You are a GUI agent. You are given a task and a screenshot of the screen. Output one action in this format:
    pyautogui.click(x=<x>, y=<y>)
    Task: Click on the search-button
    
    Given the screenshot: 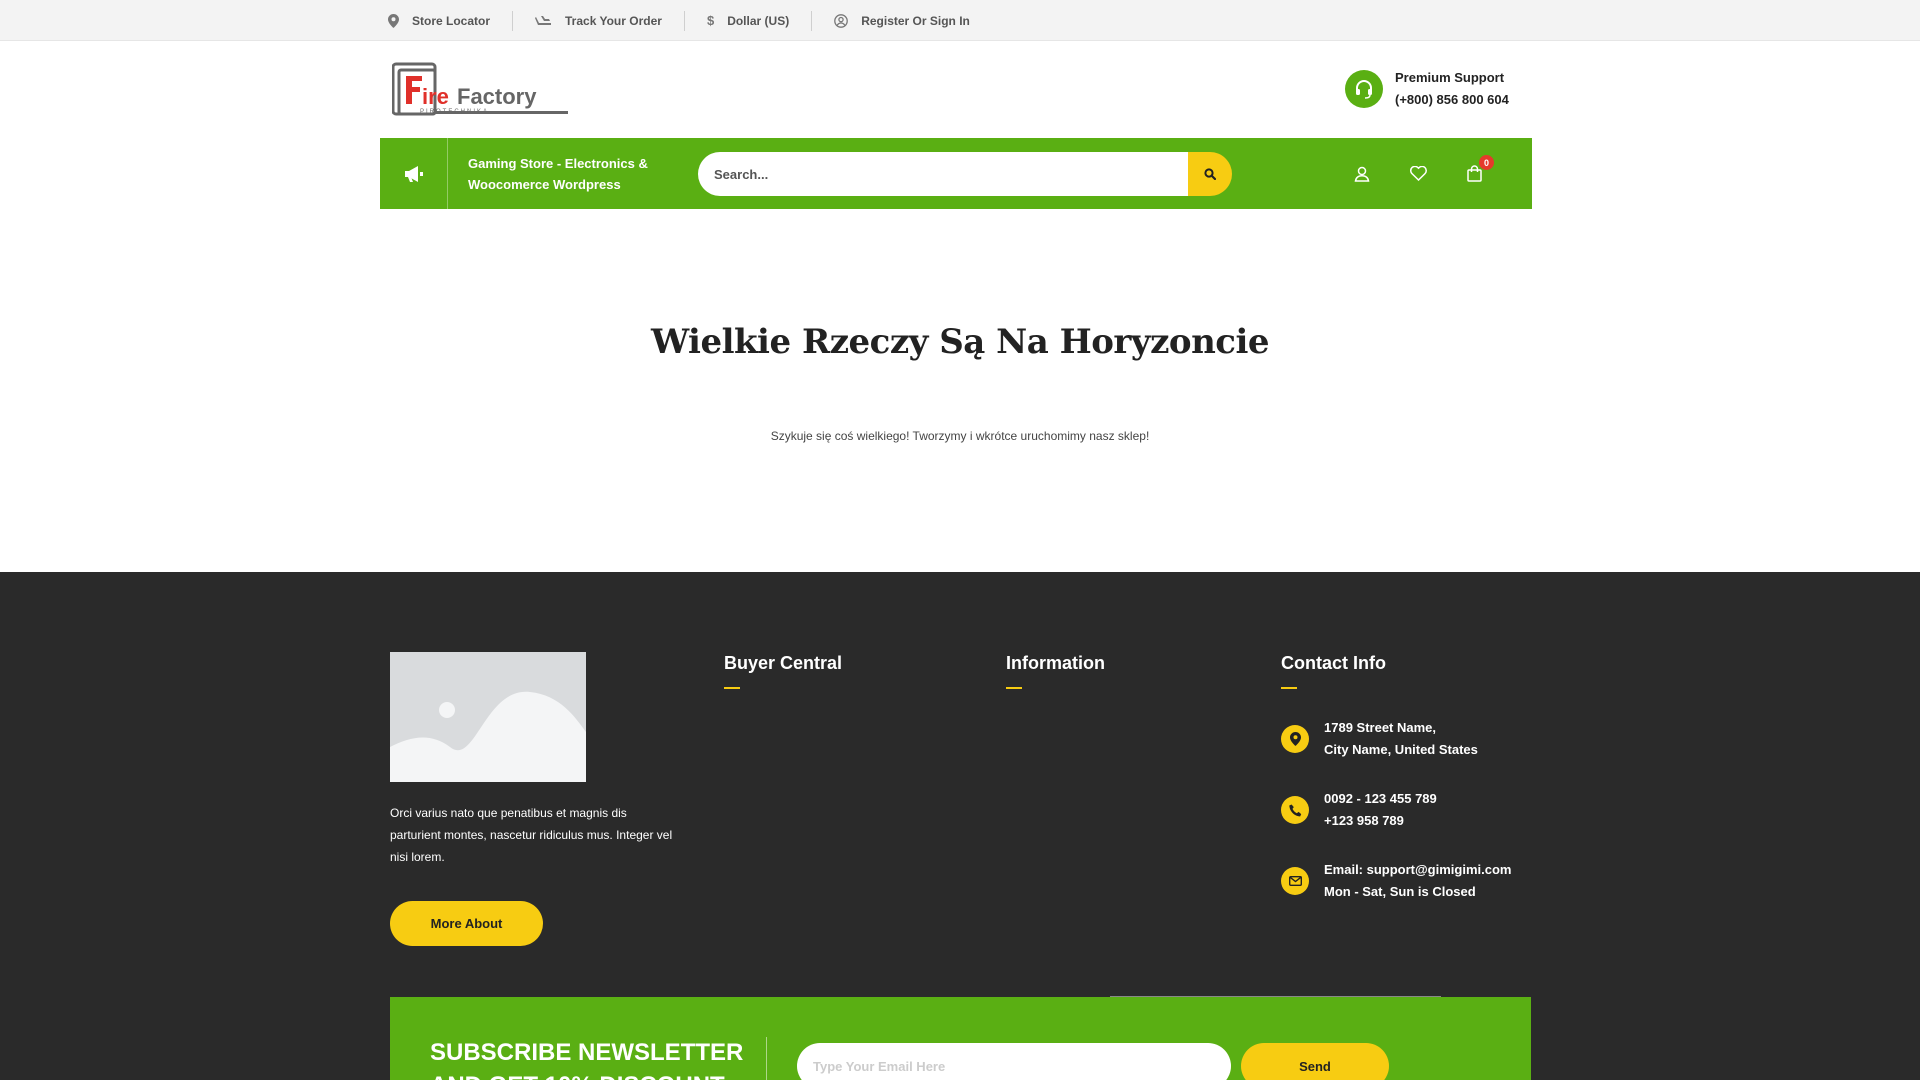 What is the action you would take?
    pyautogui.click(x=1210, y=174)
    